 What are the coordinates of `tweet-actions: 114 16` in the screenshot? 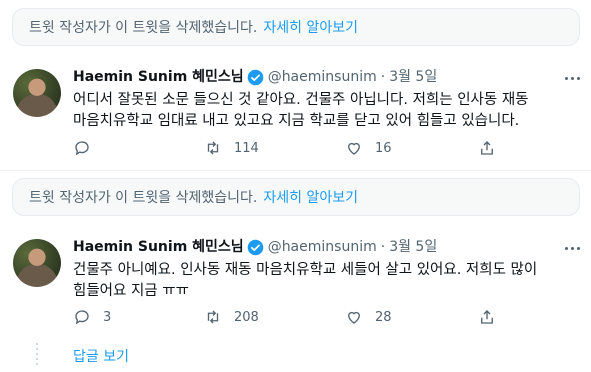 It's located at (288, 149).